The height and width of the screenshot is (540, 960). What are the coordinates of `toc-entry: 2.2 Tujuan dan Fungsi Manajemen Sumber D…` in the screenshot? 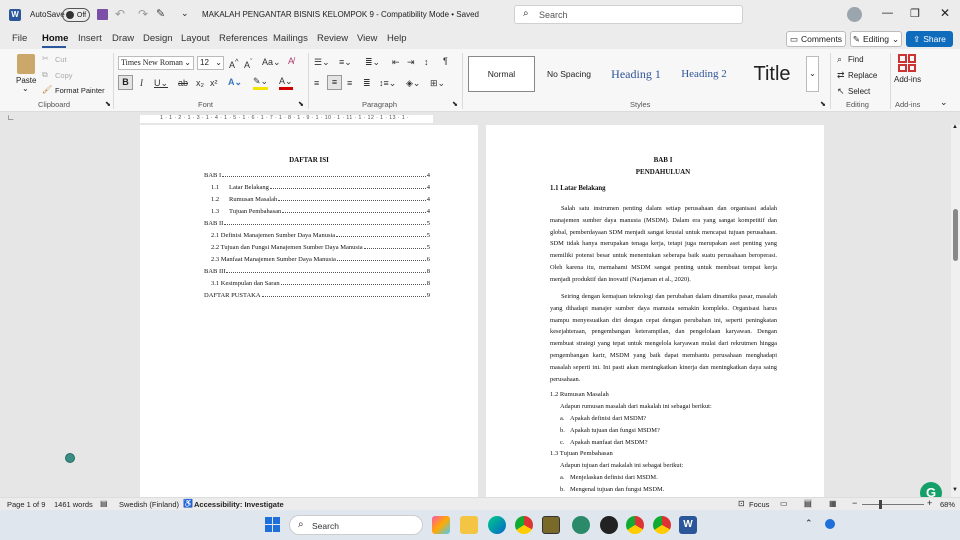 It's located at (317, 245).